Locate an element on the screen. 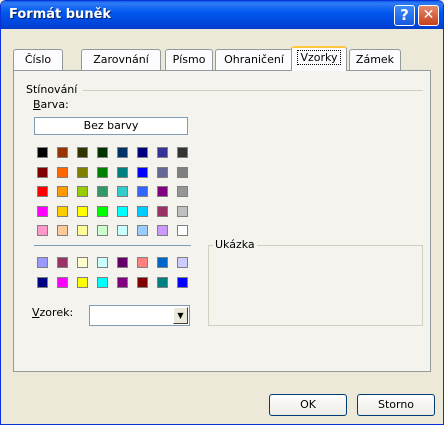 This screenshot has width=444, height=425. tab-label: Zarovnání is located at coordinates (121, 59).